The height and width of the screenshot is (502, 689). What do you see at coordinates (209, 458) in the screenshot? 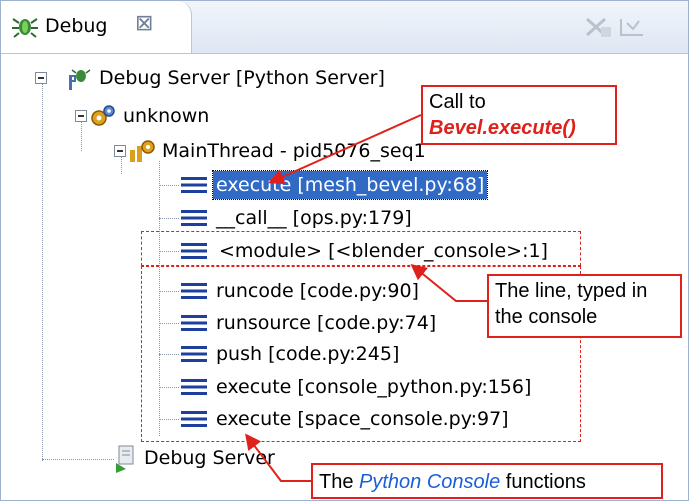
I see `tree-item-label: Debug Server` at bounding box center [209, 458].